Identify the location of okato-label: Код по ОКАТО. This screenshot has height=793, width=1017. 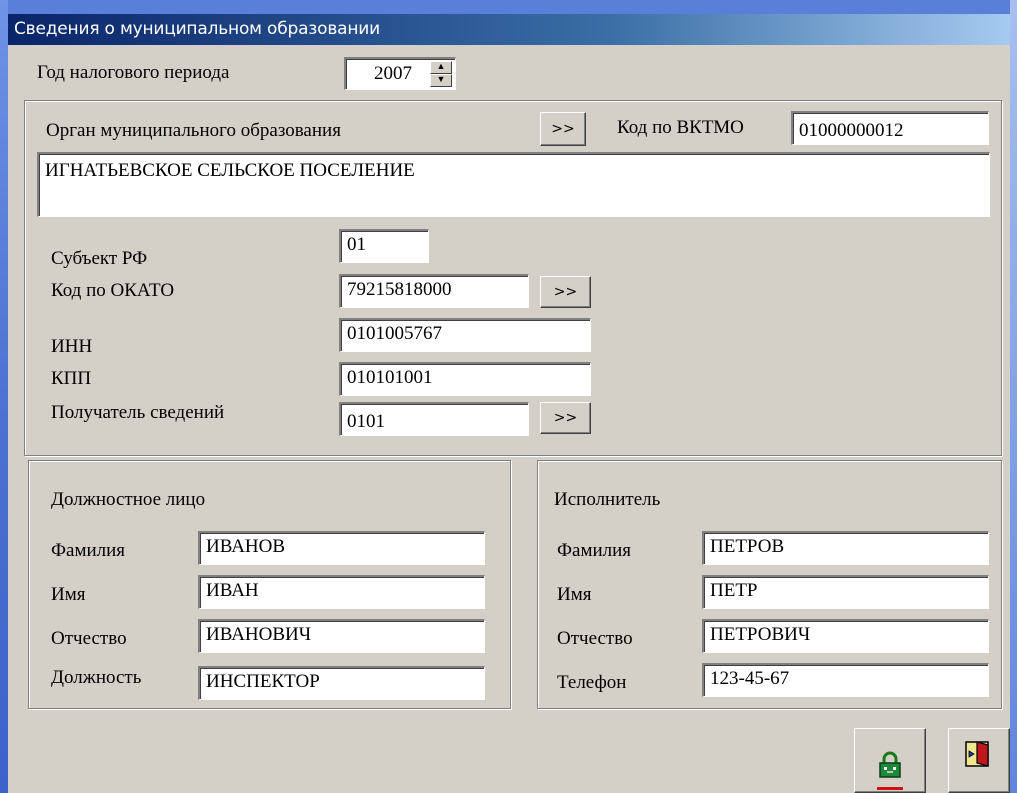
(113, 290).